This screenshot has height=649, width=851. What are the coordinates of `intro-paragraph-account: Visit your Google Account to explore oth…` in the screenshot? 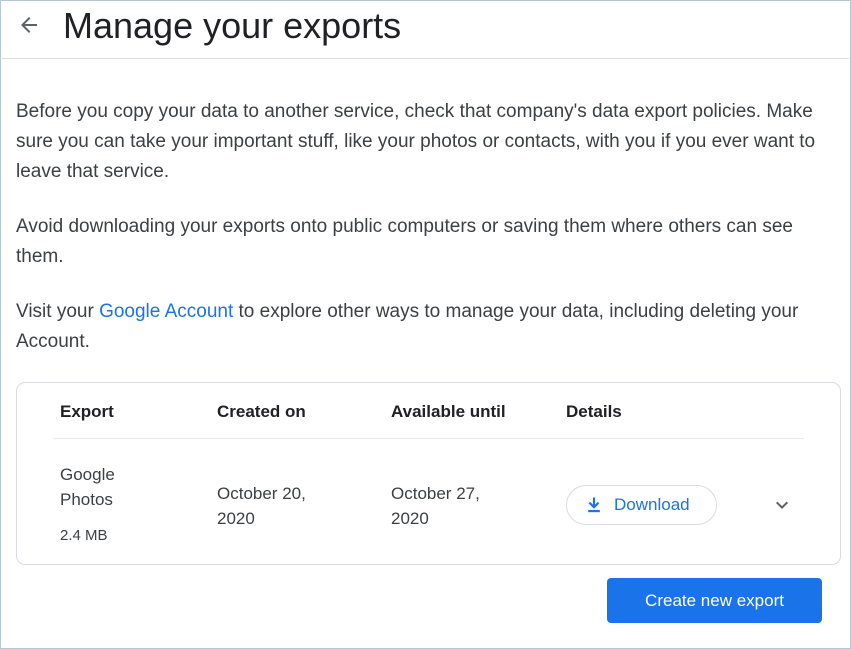 It's located at (423, 327).